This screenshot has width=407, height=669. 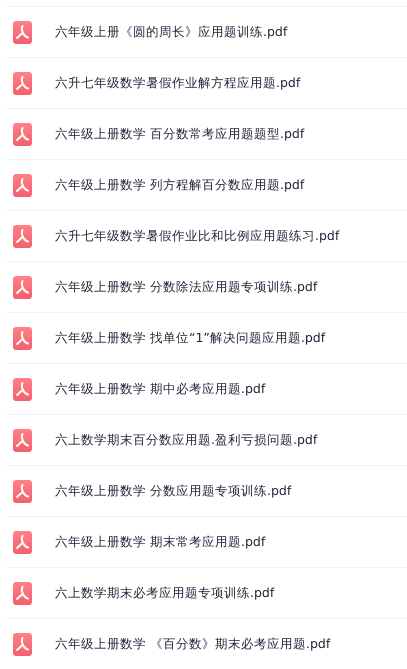 What do you see at coordinates (192, 644) in the screenshot?
I see `file-name: 六年级上册数学 《百分数》期末必考应用题.pdf` at bounding box center [192, 644].